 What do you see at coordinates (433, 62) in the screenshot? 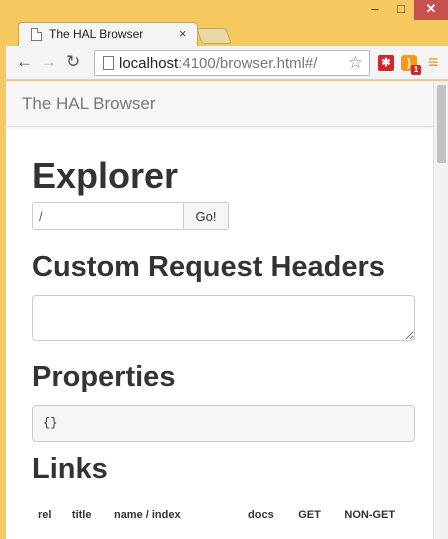
I see `menu-icon: ≡` at bounding box center [433, 62].